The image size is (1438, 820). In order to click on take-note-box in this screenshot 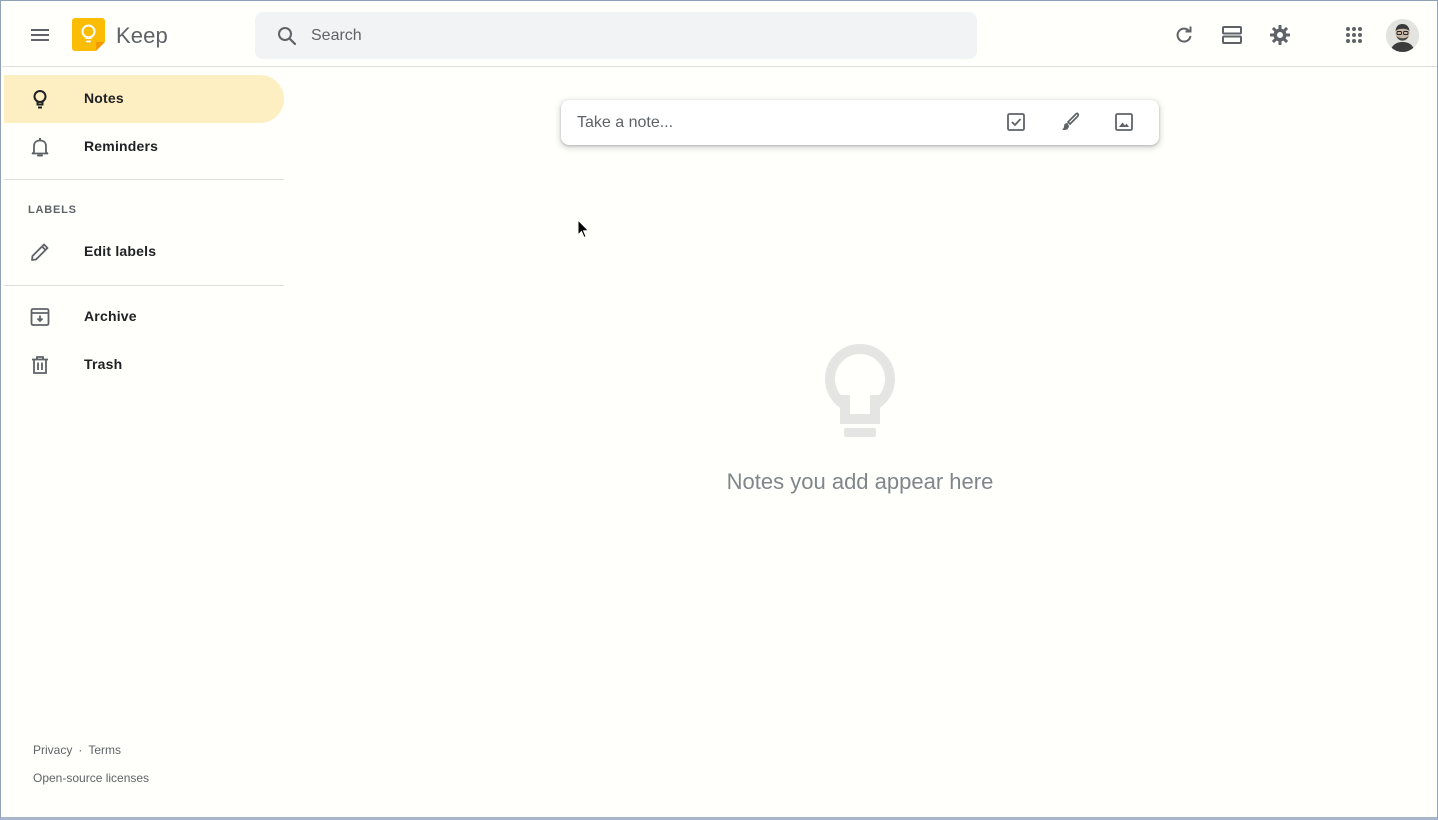, I will do `click(860, 122)`.